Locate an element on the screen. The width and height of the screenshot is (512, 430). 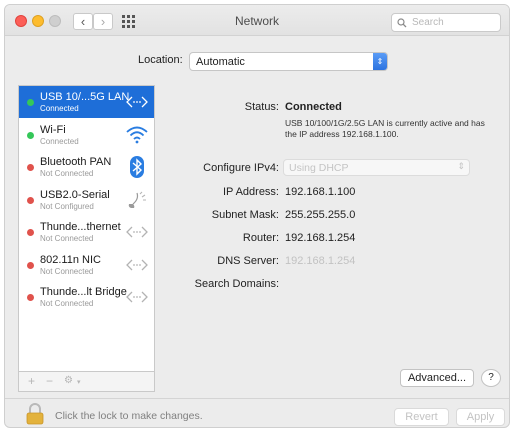
status-label: Status: is located at coordinates (261, 107).